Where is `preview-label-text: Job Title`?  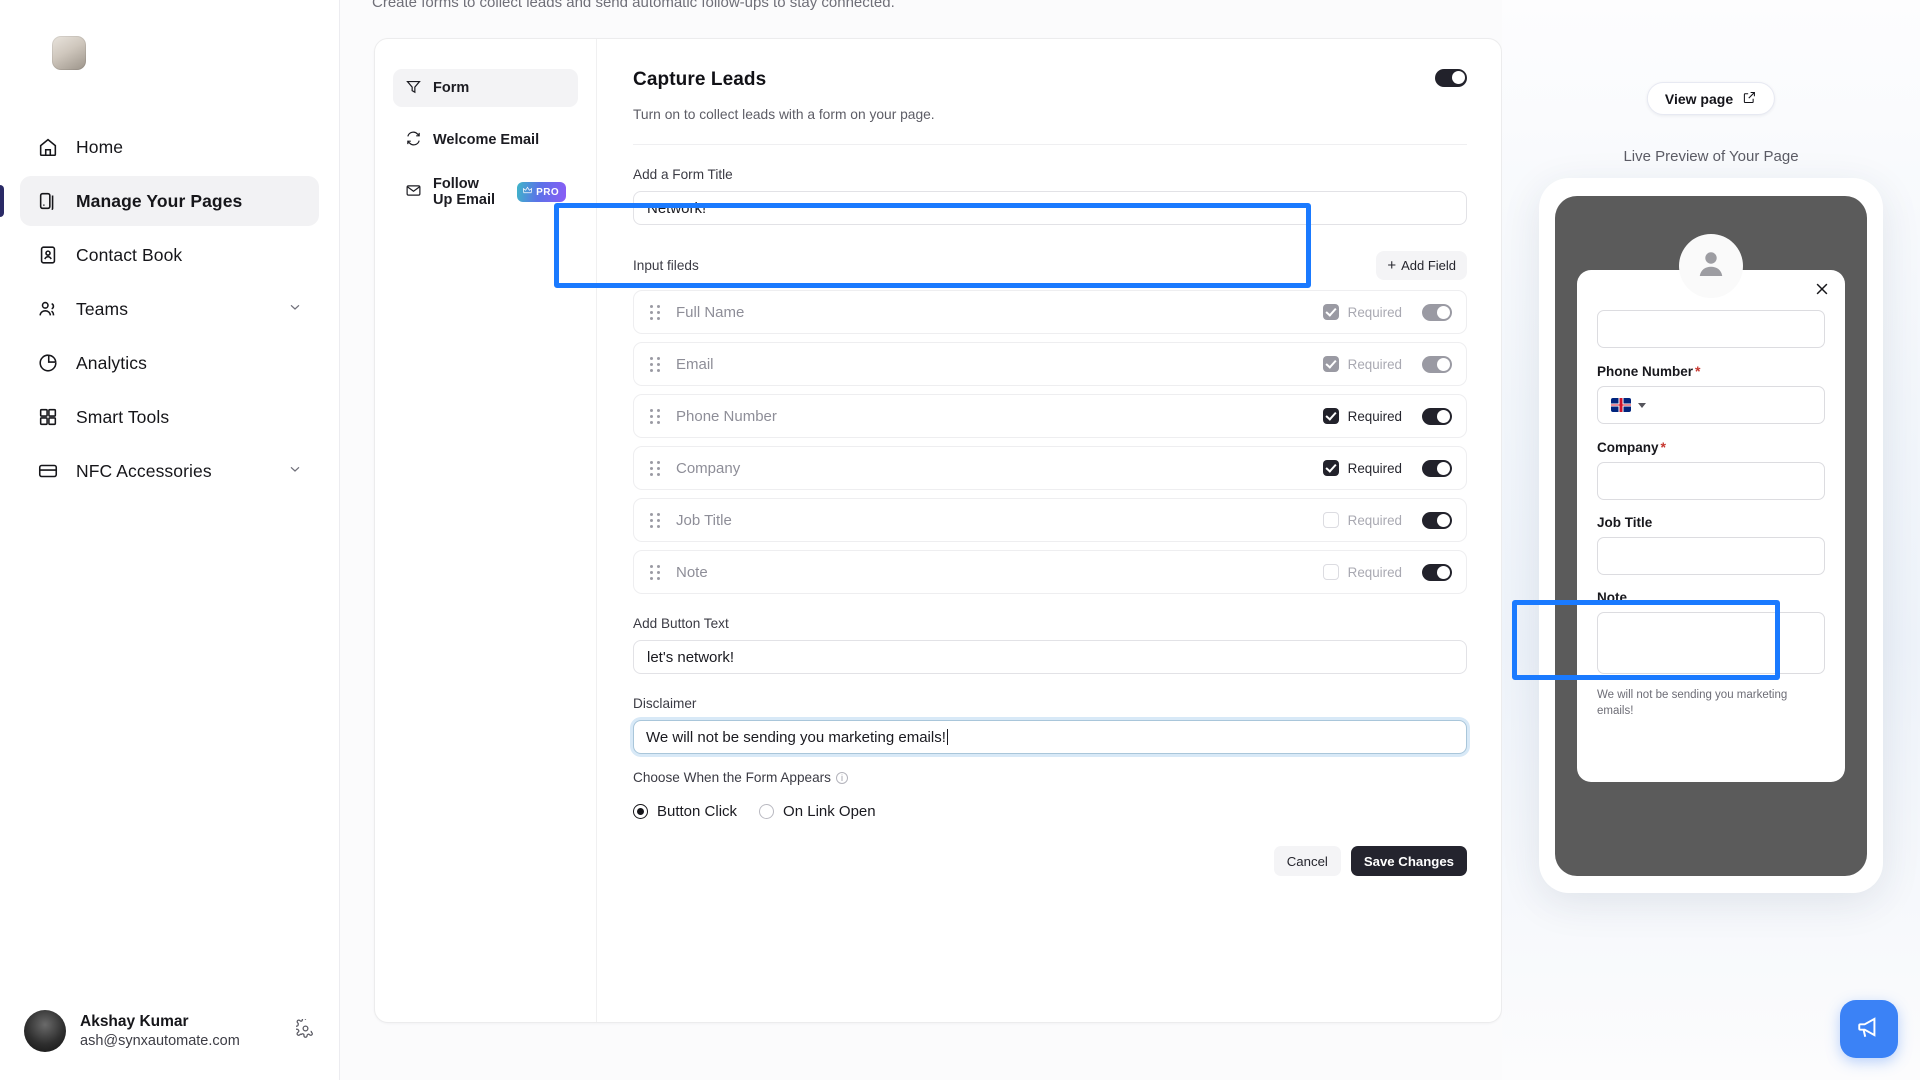
preview-label-text: Job Title is located at coordinates (1625, 522).